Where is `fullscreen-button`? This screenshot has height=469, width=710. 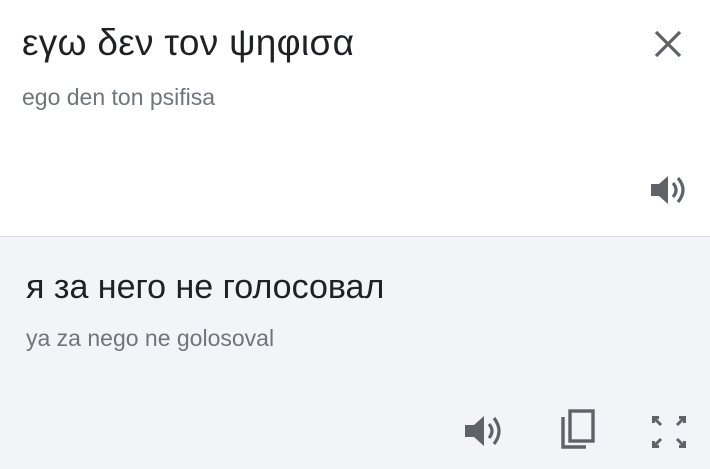 fullscreen-button is located at coordinates (669, 432).